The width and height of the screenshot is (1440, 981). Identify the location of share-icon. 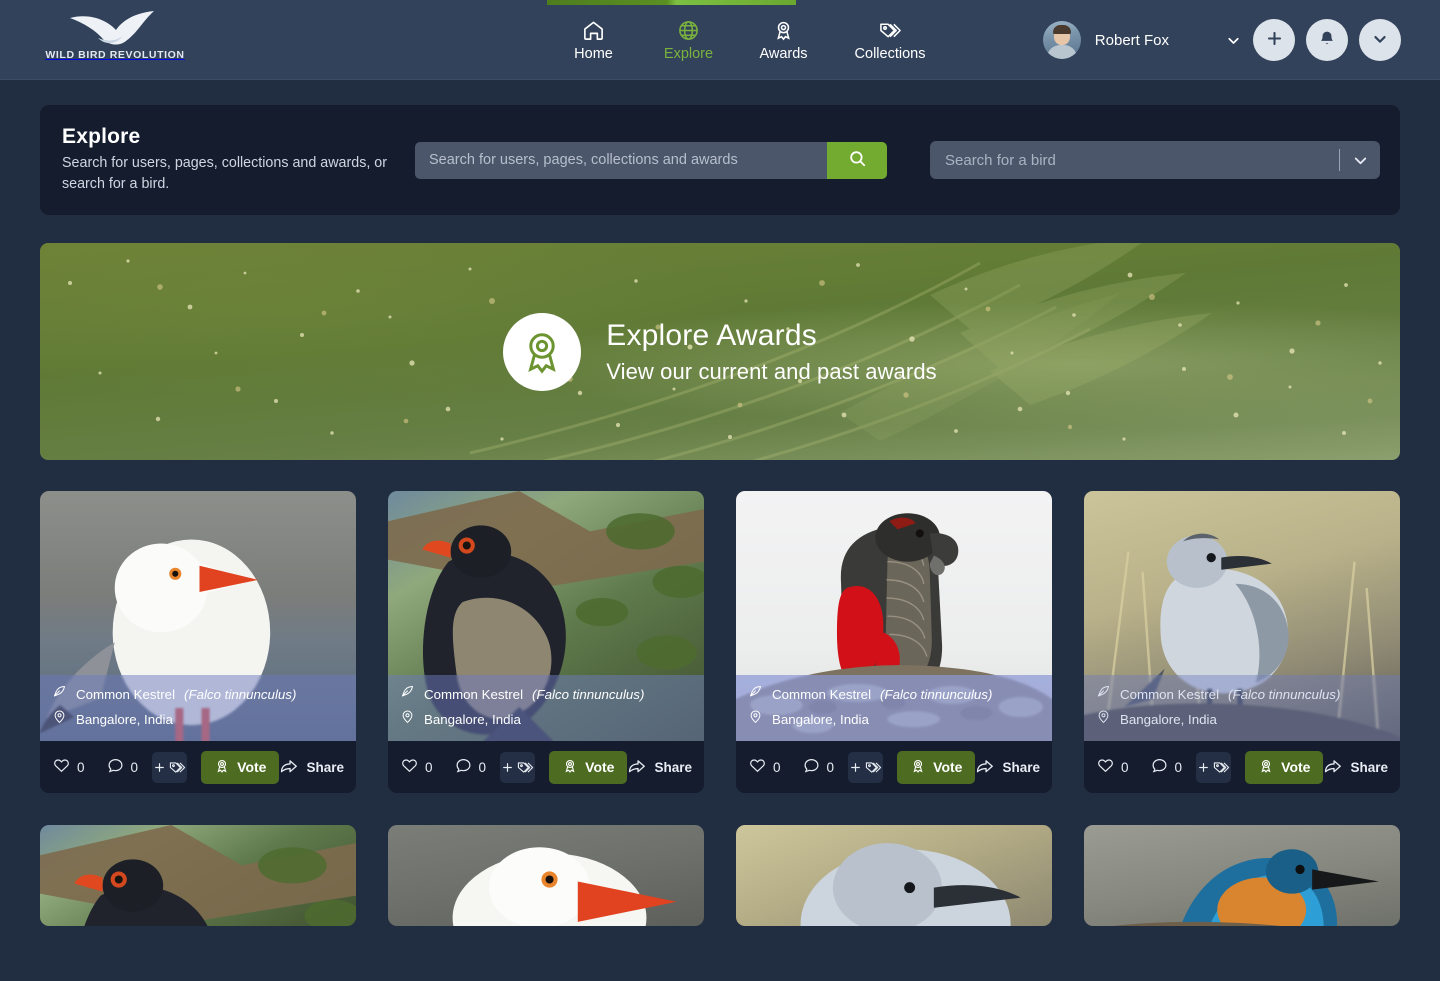
(1332, 767).